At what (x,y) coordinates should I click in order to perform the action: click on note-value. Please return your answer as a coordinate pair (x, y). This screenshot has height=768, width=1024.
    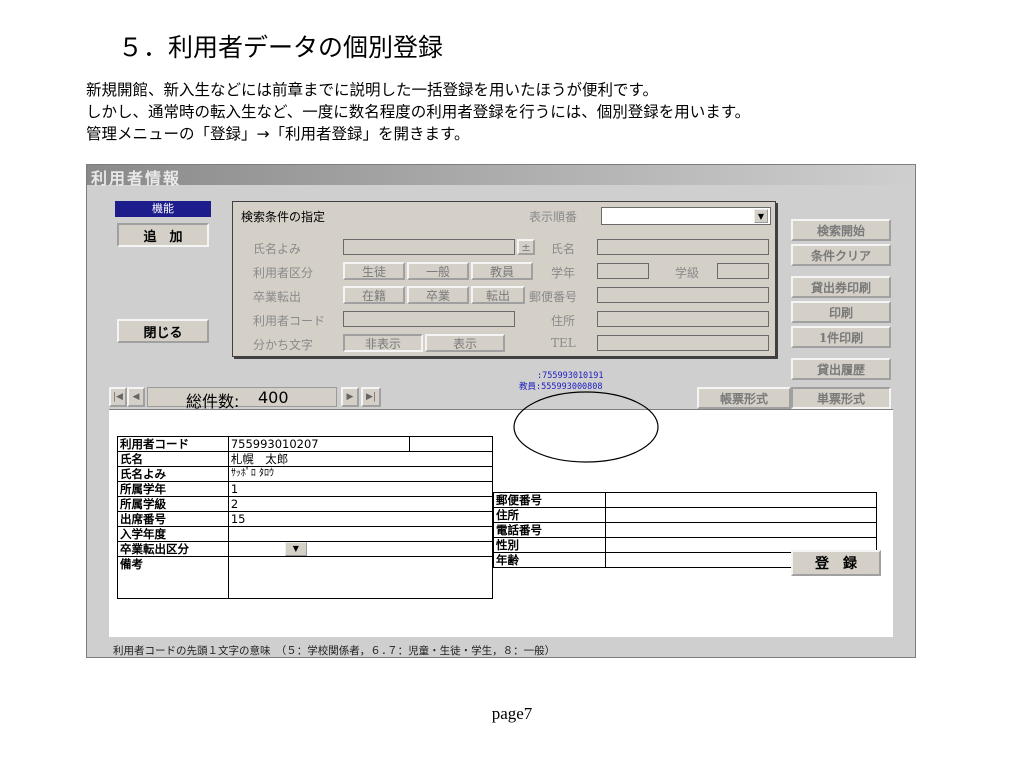
    Looking at the image, I should click on (360, 577).